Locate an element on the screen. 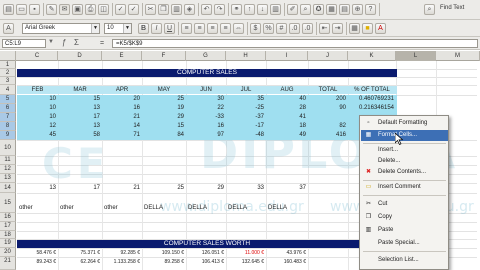  table-cell: 29 is located at coordinates (164, 117).